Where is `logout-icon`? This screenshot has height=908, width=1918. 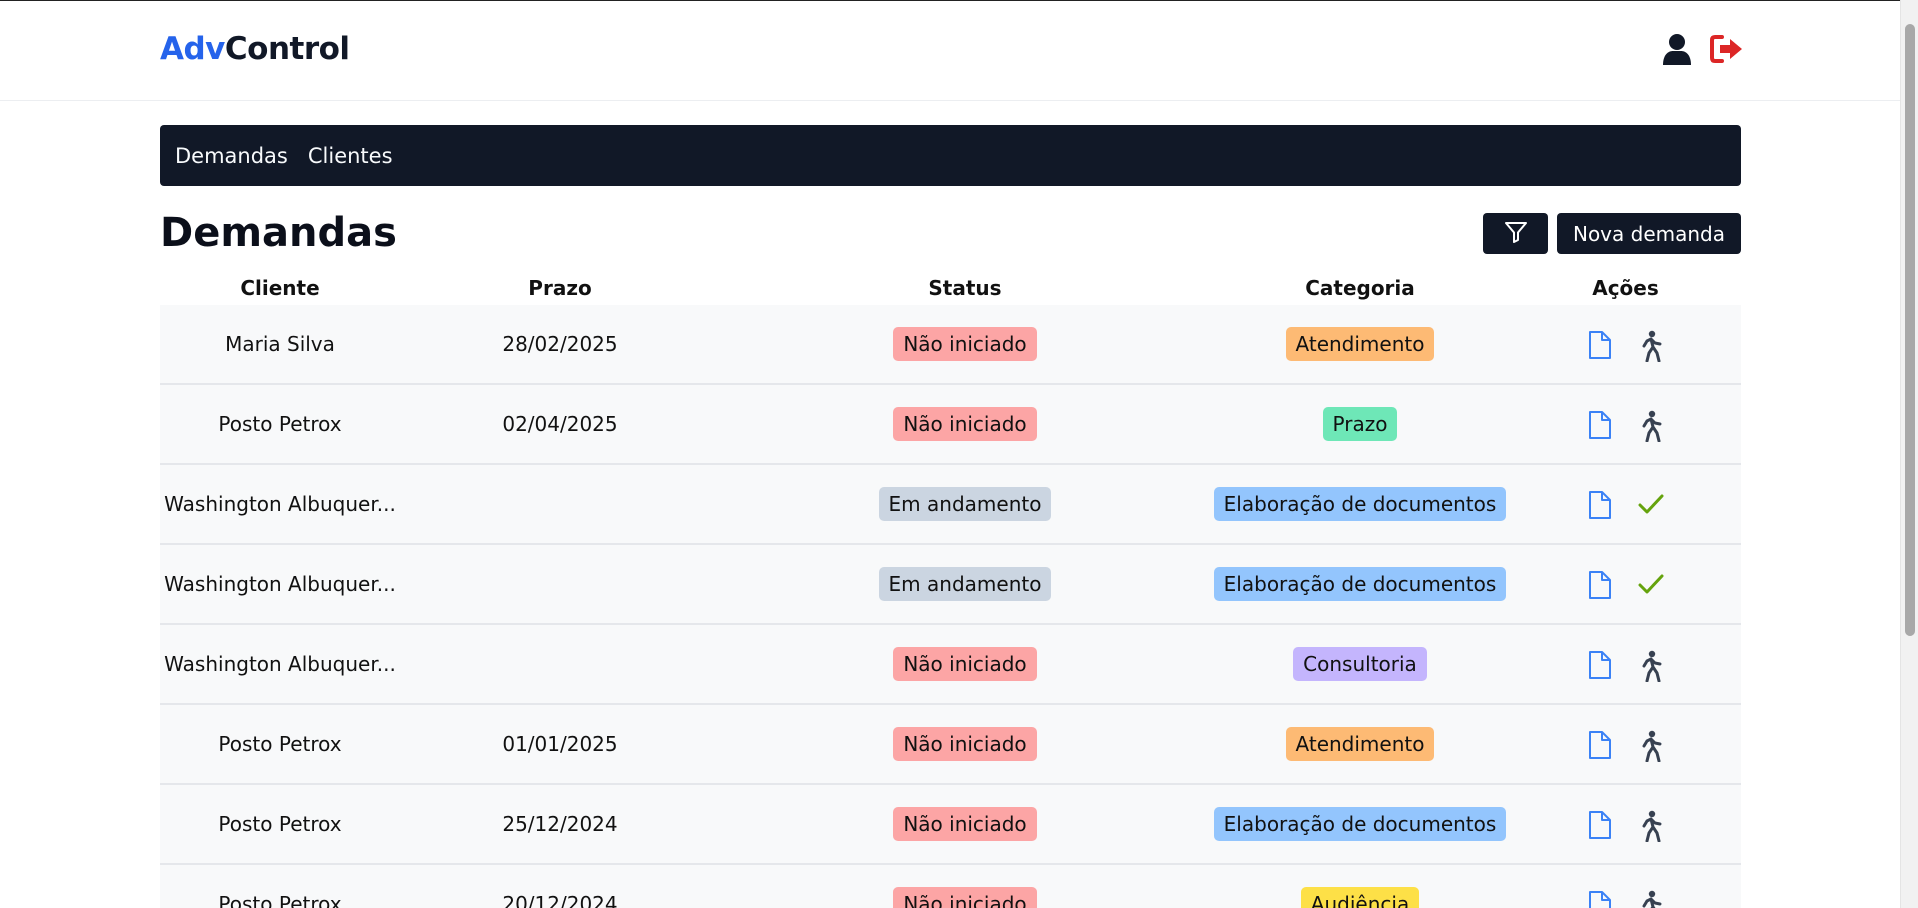 logout-icon is located at coordinates (1727, 49).